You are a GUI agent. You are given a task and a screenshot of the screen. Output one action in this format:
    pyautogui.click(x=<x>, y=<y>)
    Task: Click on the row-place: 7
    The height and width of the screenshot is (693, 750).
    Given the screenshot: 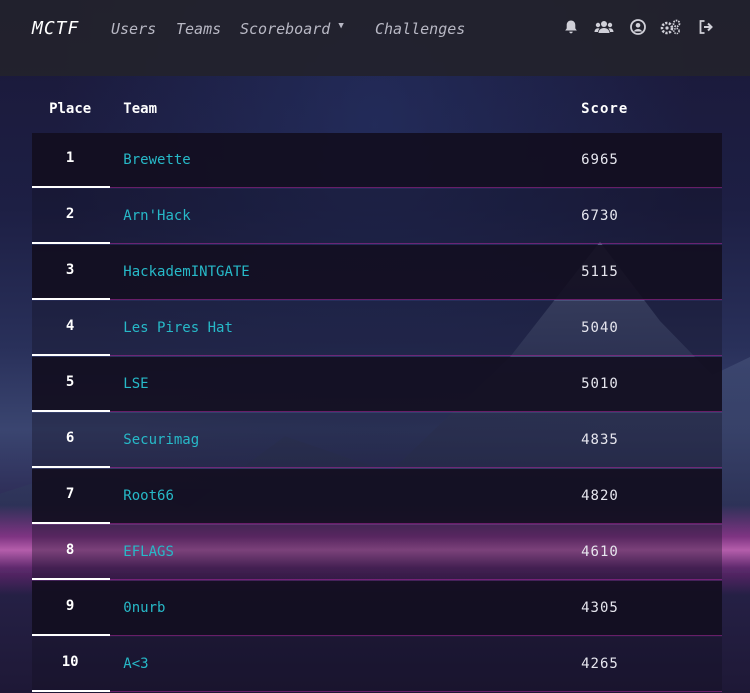 What is the action you would take?
    pyautogui.click(x=70, y=494)
    